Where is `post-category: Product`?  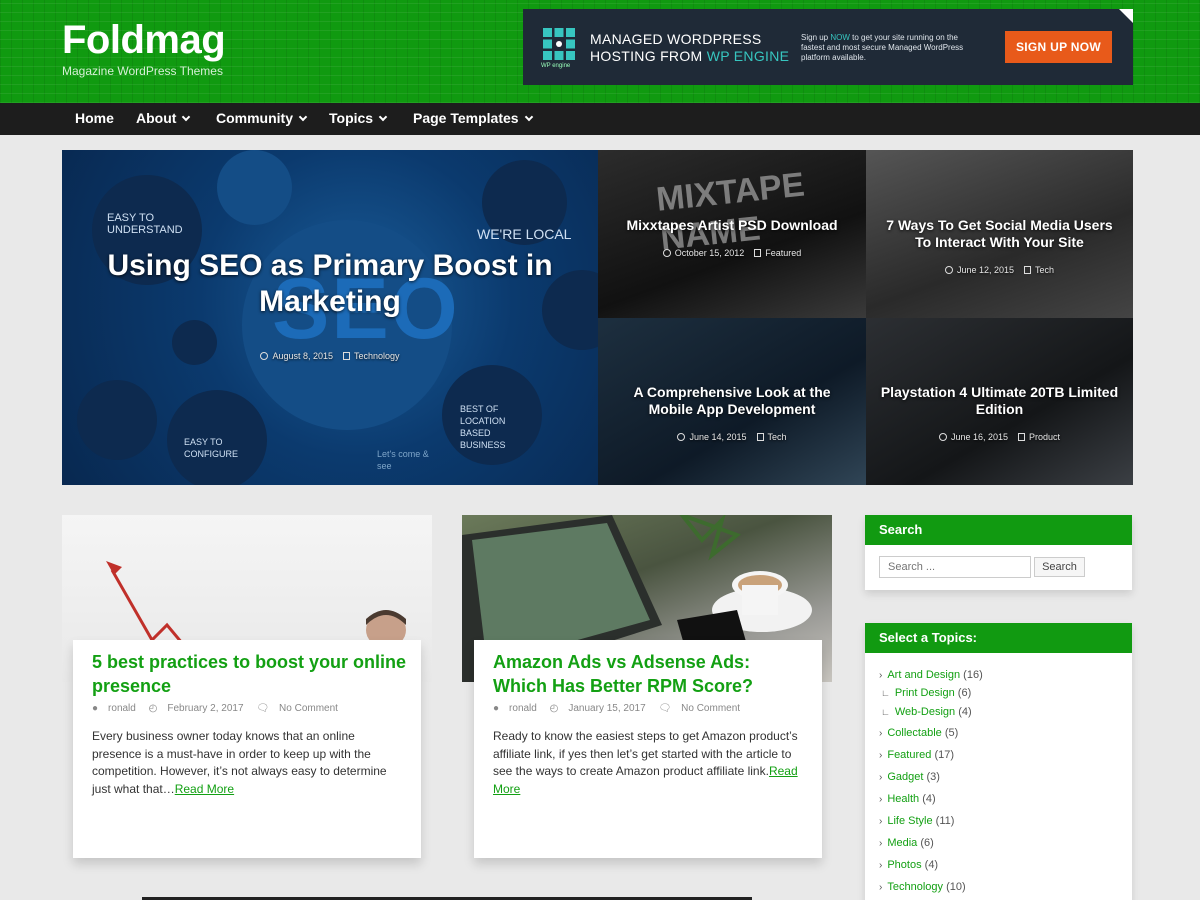
post-category: Product is located at coordinates (1044, 437).